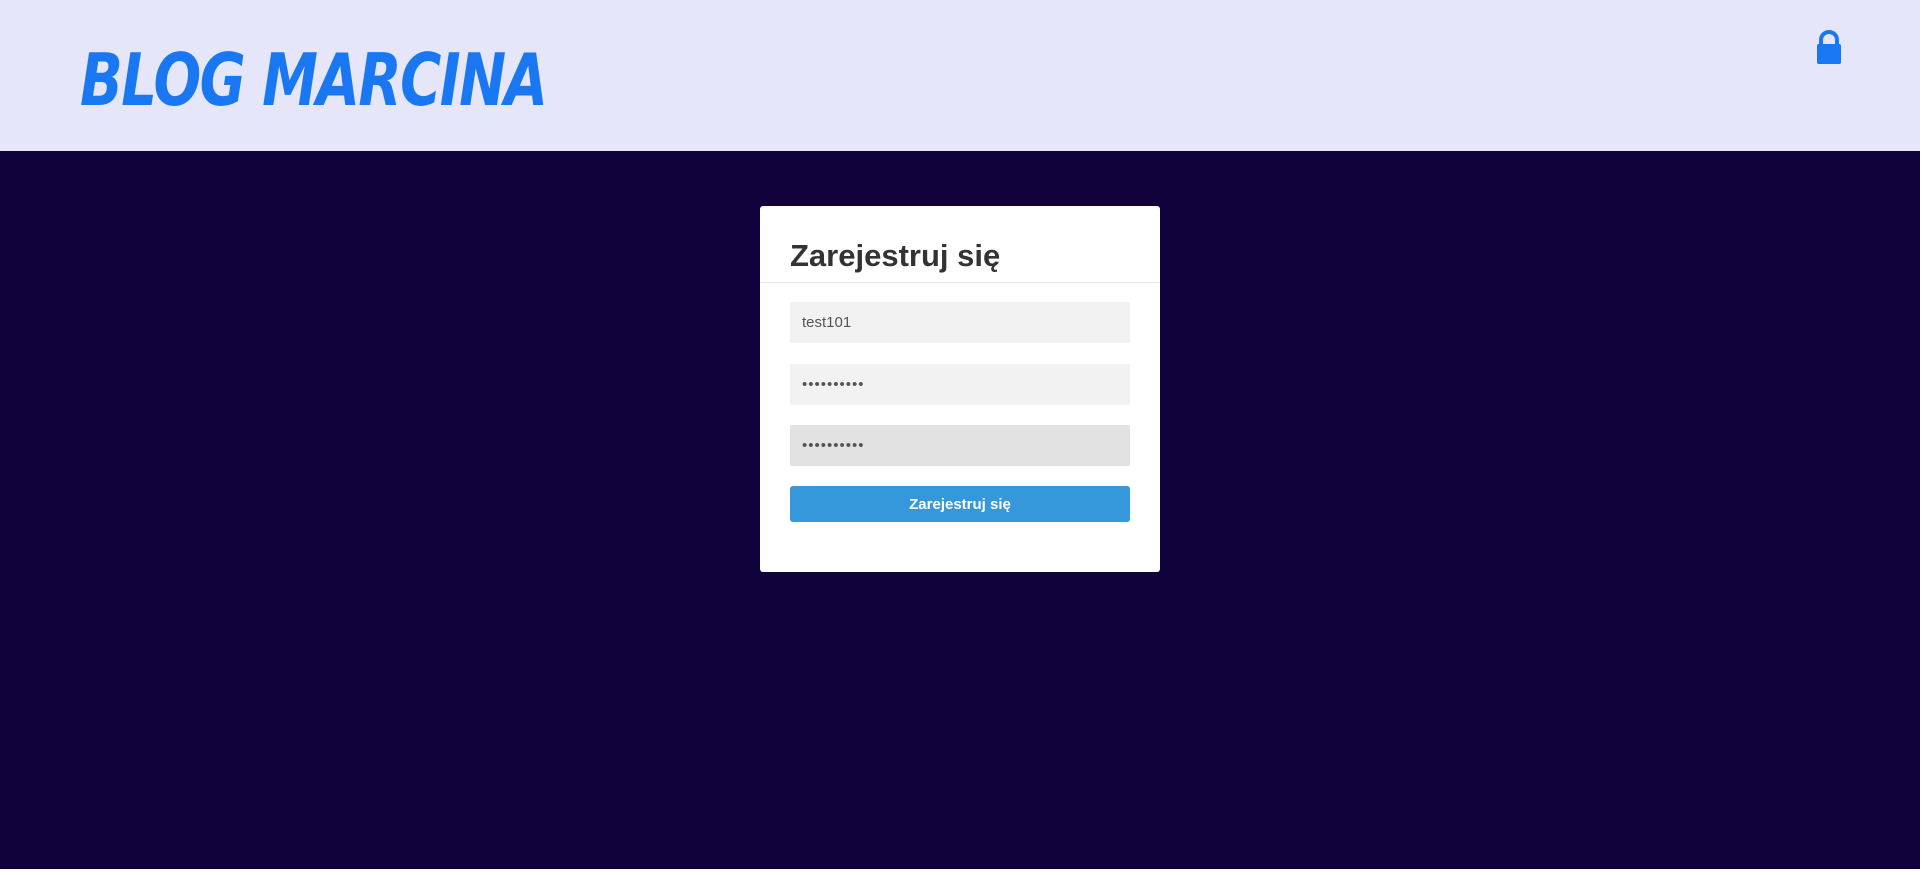  Describe the element at coordinates (961, 872) in the screenshot. I see `bottom-edge` at that location.